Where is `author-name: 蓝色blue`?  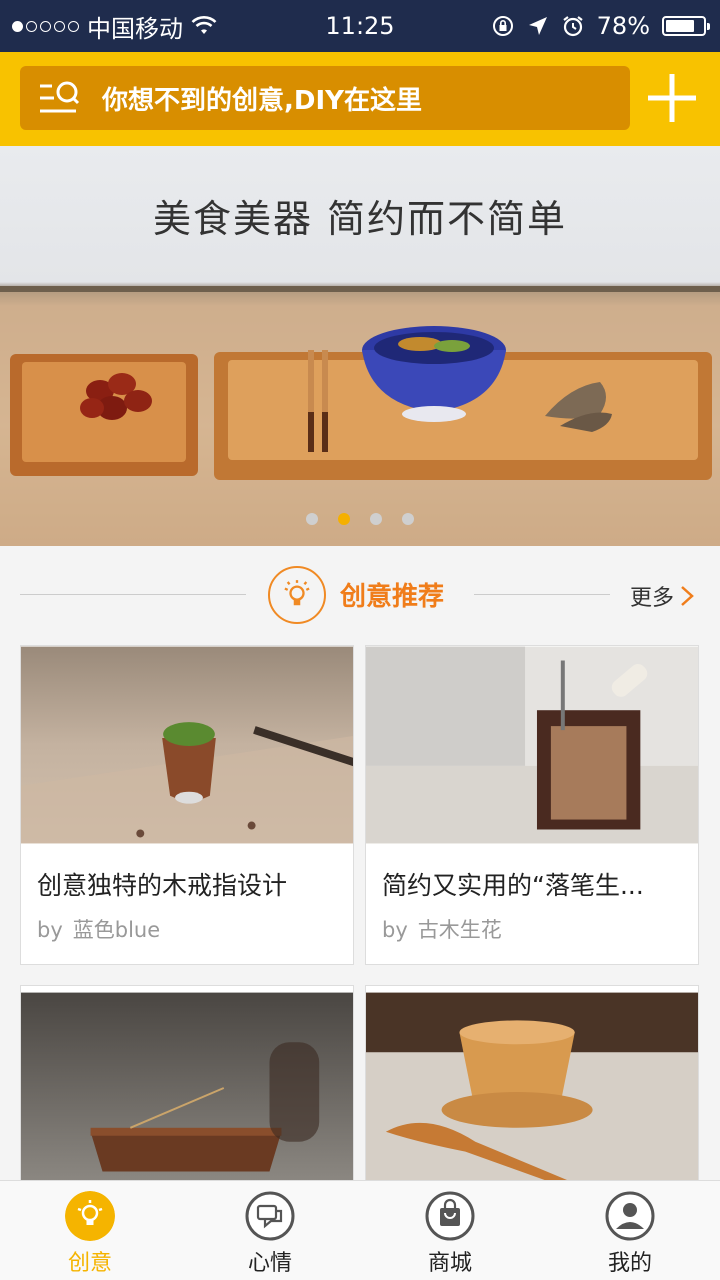 author-name: 蓝色blue is located at coordinates (116, 930).